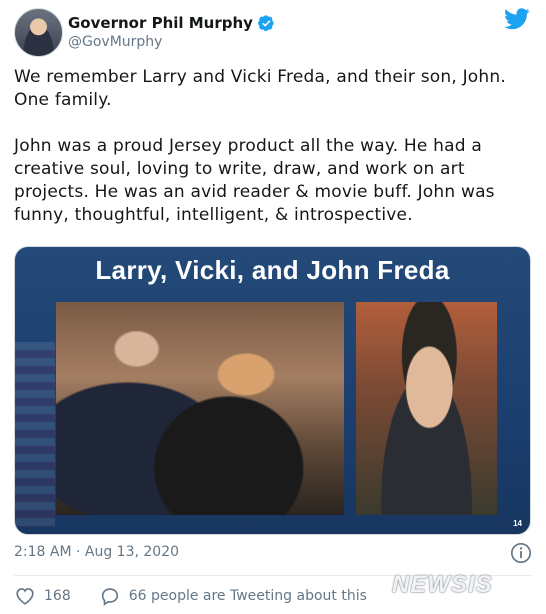 The height and width of the screenshot is (614, 546). Describe the element at coordinates (517, 523) in the screenshot. I see `slide-number: 14` at that location.